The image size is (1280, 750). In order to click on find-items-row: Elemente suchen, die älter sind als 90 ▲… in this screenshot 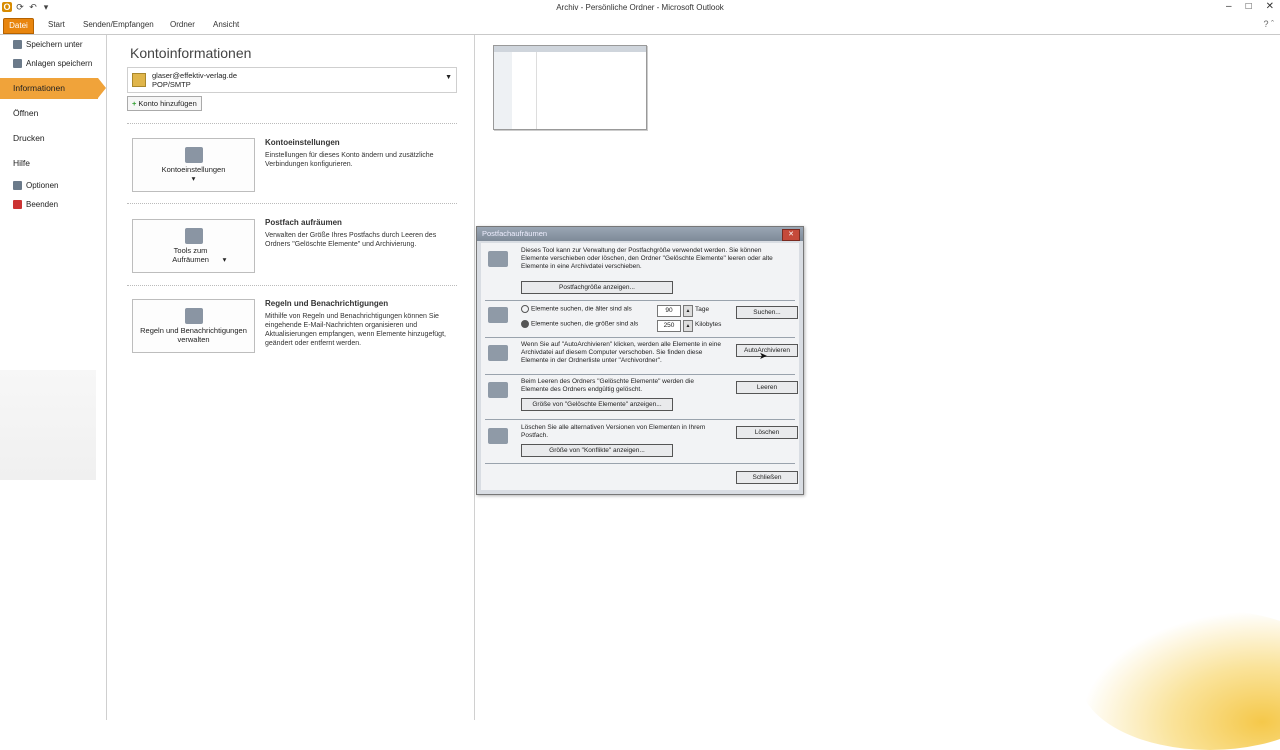, I will do `click(641, 319)`.